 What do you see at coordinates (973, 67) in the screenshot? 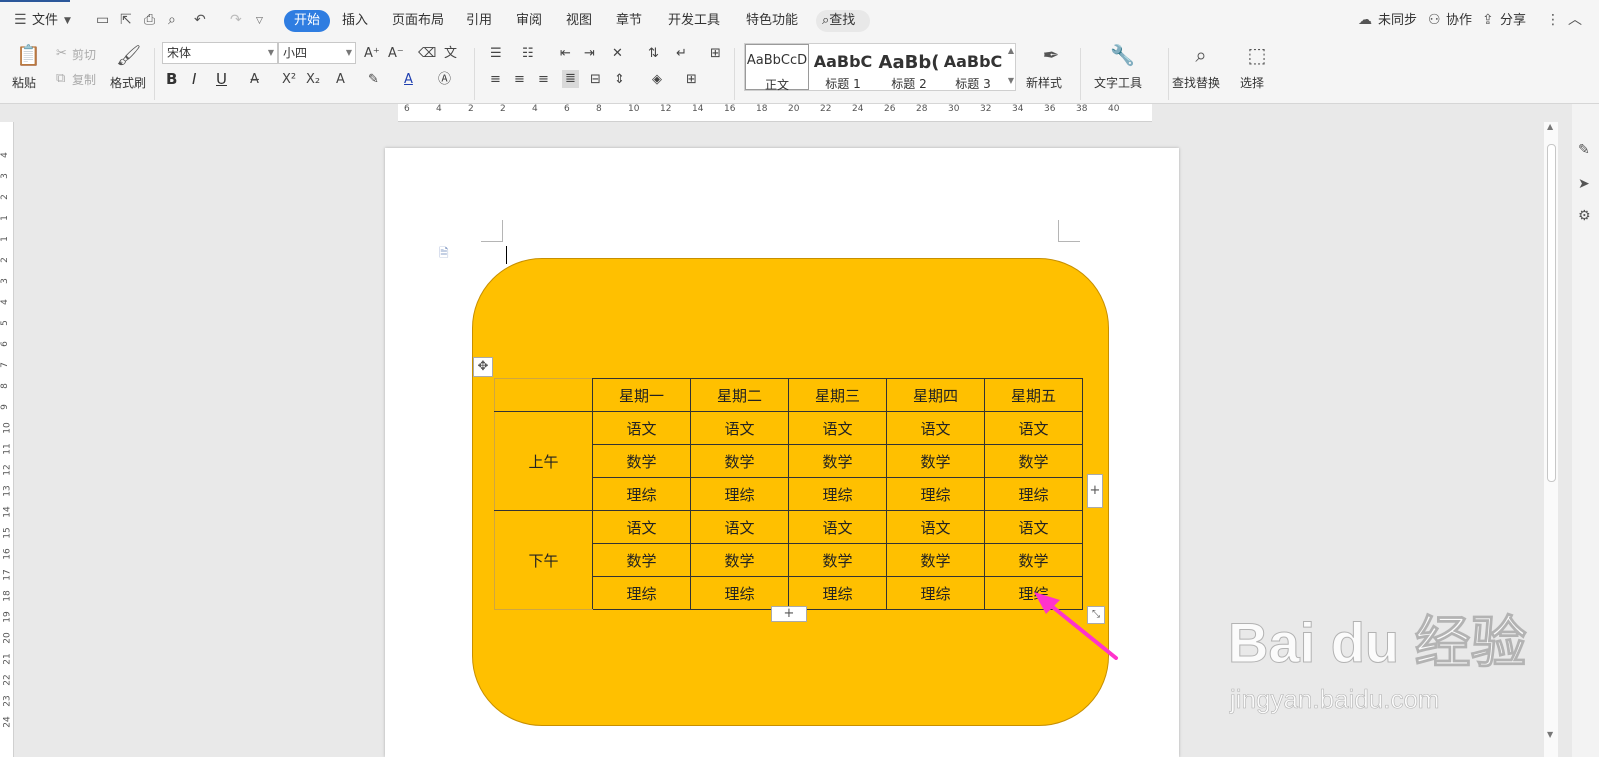
I see `style-heading-3: AaBbC 标题 3` at bounding box center [973, 67].